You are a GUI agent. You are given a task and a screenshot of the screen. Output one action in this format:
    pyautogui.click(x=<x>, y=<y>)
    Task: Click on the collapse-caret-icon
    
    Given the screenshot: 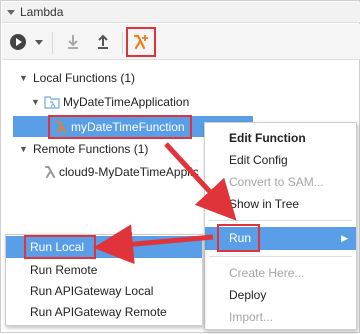 What is the action you would take?
    pyautogui.click(x=11, y=12)
    